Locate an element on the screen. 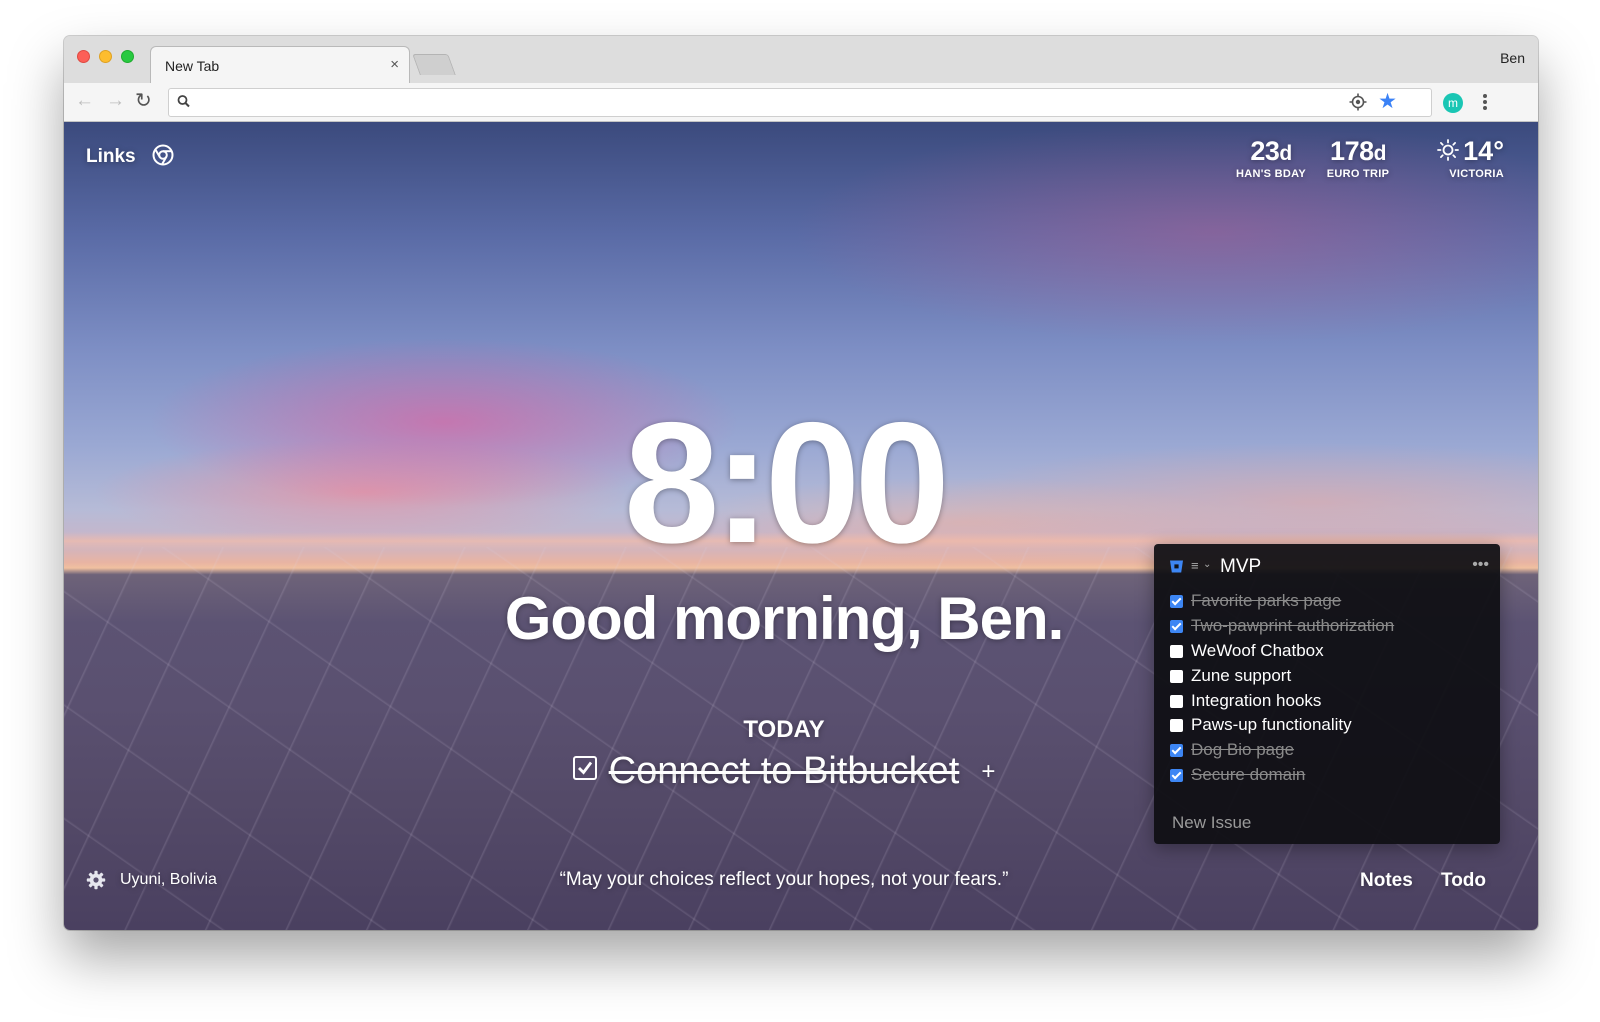  new-issue-input is located at coordinates (1327, 823).